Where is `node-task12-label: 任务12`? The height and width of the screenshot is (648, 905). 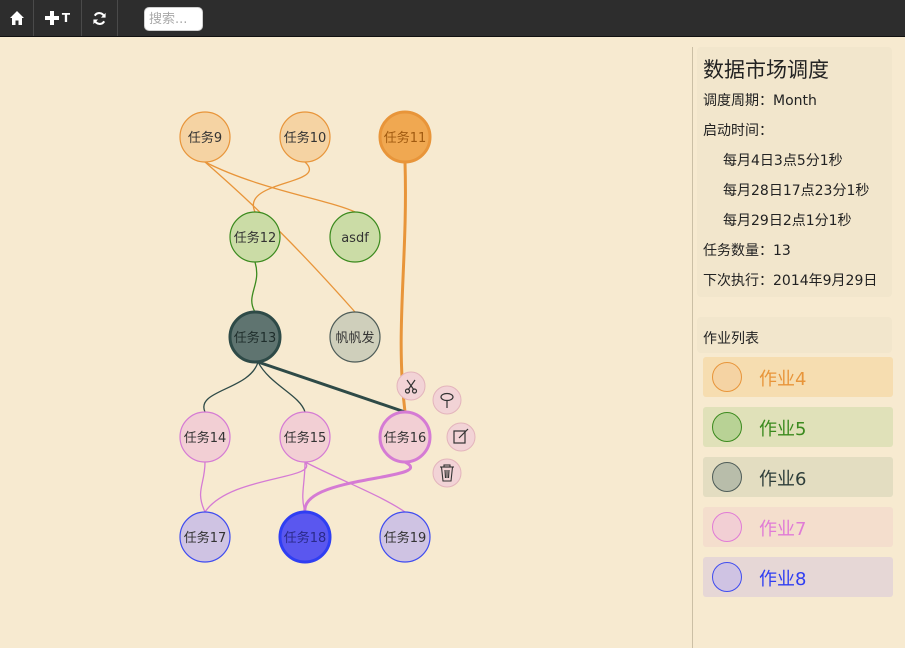 node-task12-label: 任务12 is located at coordinates (255, 238).